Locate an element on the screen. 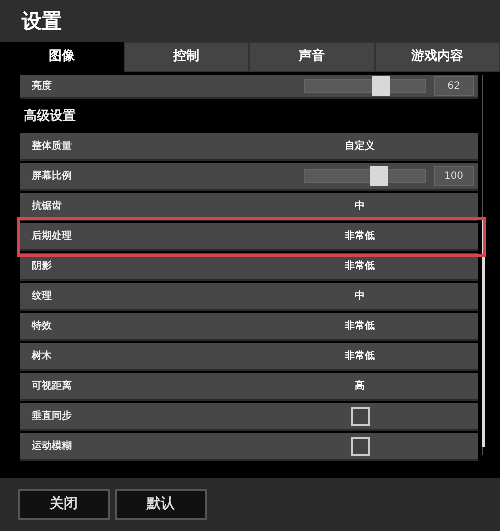 The height and width of the screenshot is (531, 500). setting-row: 垂直同步 is located at coordinates (249, 417).